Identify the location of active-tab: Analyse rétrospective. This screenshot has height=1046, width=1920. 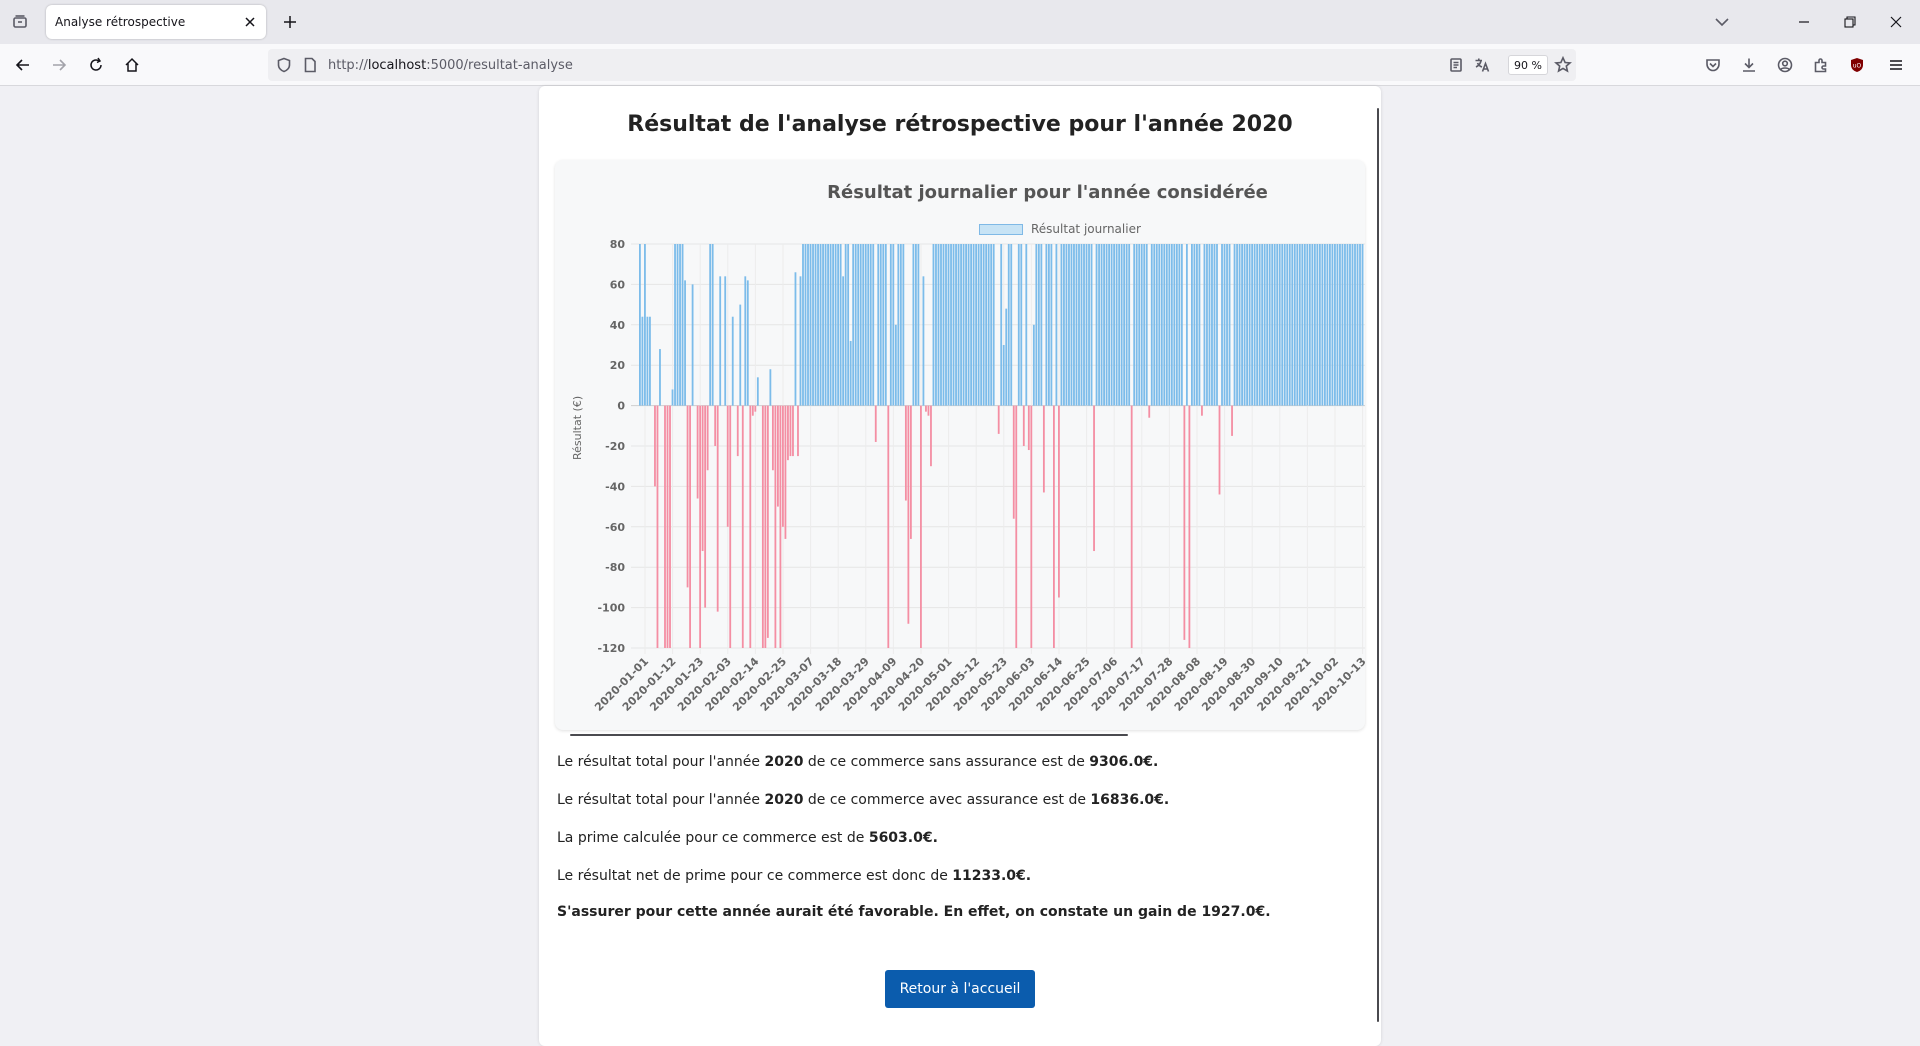
(156, 22).